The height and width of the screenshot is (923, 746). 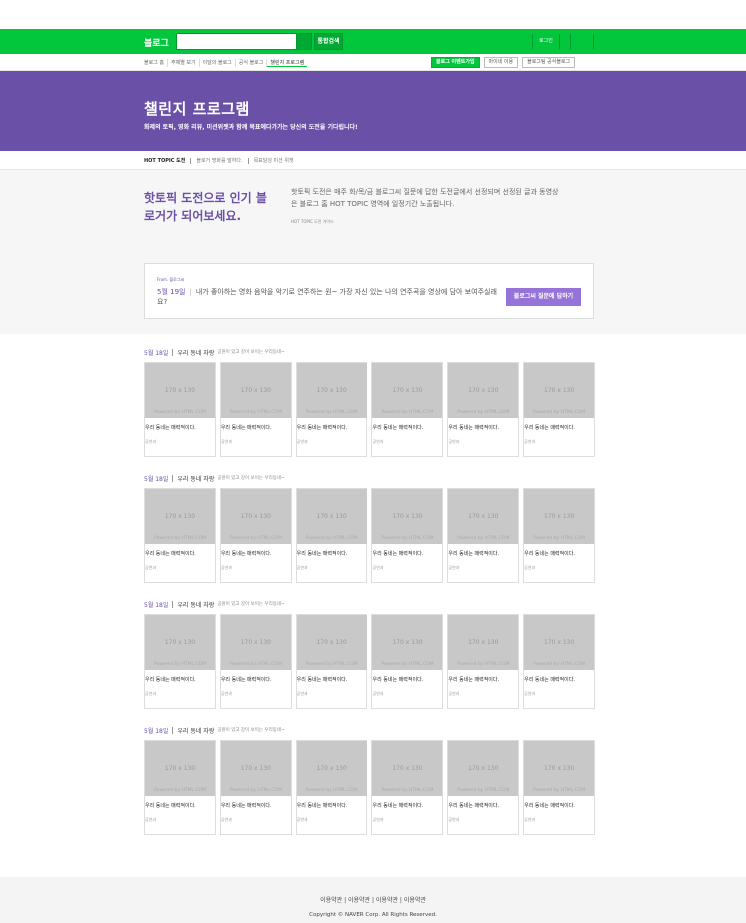 I want to click on tab-mission-widget: 목표달성 미션 위젯, so click(x=274, y=160).